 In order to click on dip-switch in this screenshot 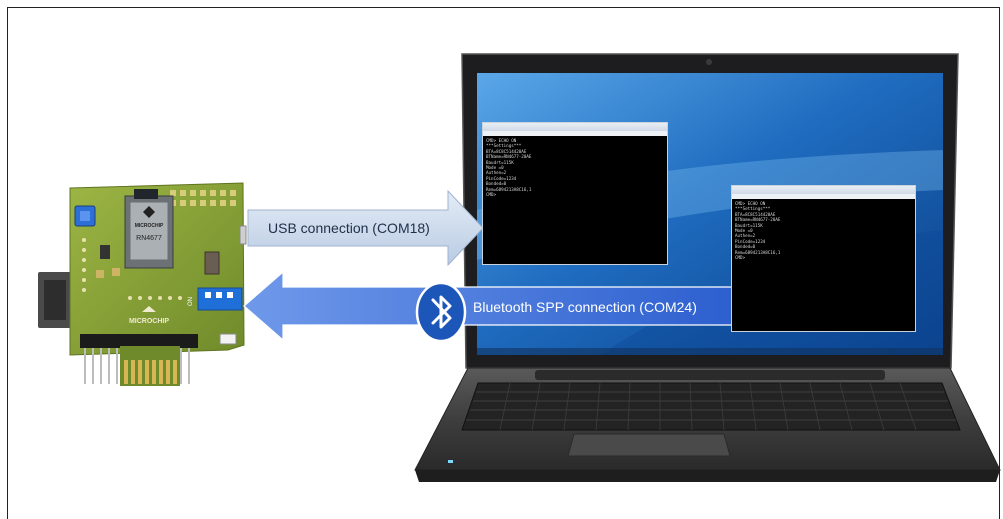, I will do `click(220, 299)`.